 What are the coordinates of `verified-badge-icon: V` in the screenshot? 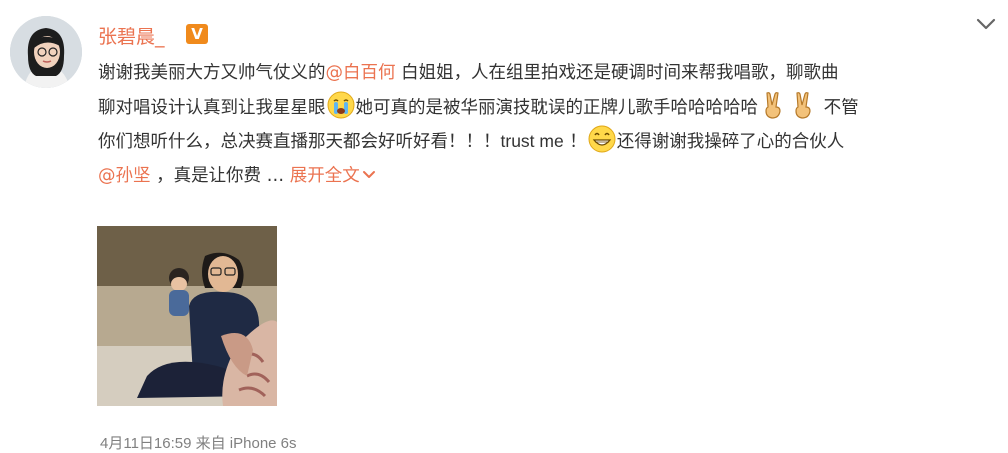 It's located at (197, 34).